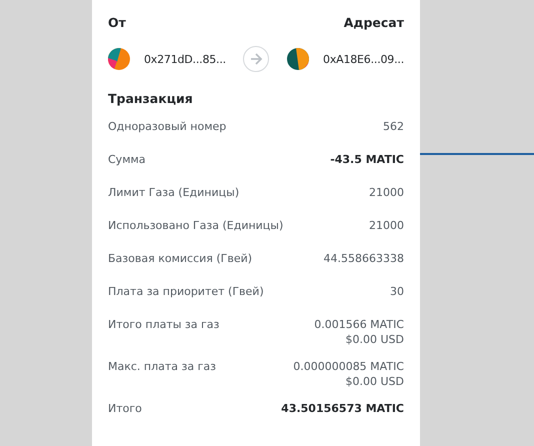  I want to click on detail-value: 30, so click(397, 291).